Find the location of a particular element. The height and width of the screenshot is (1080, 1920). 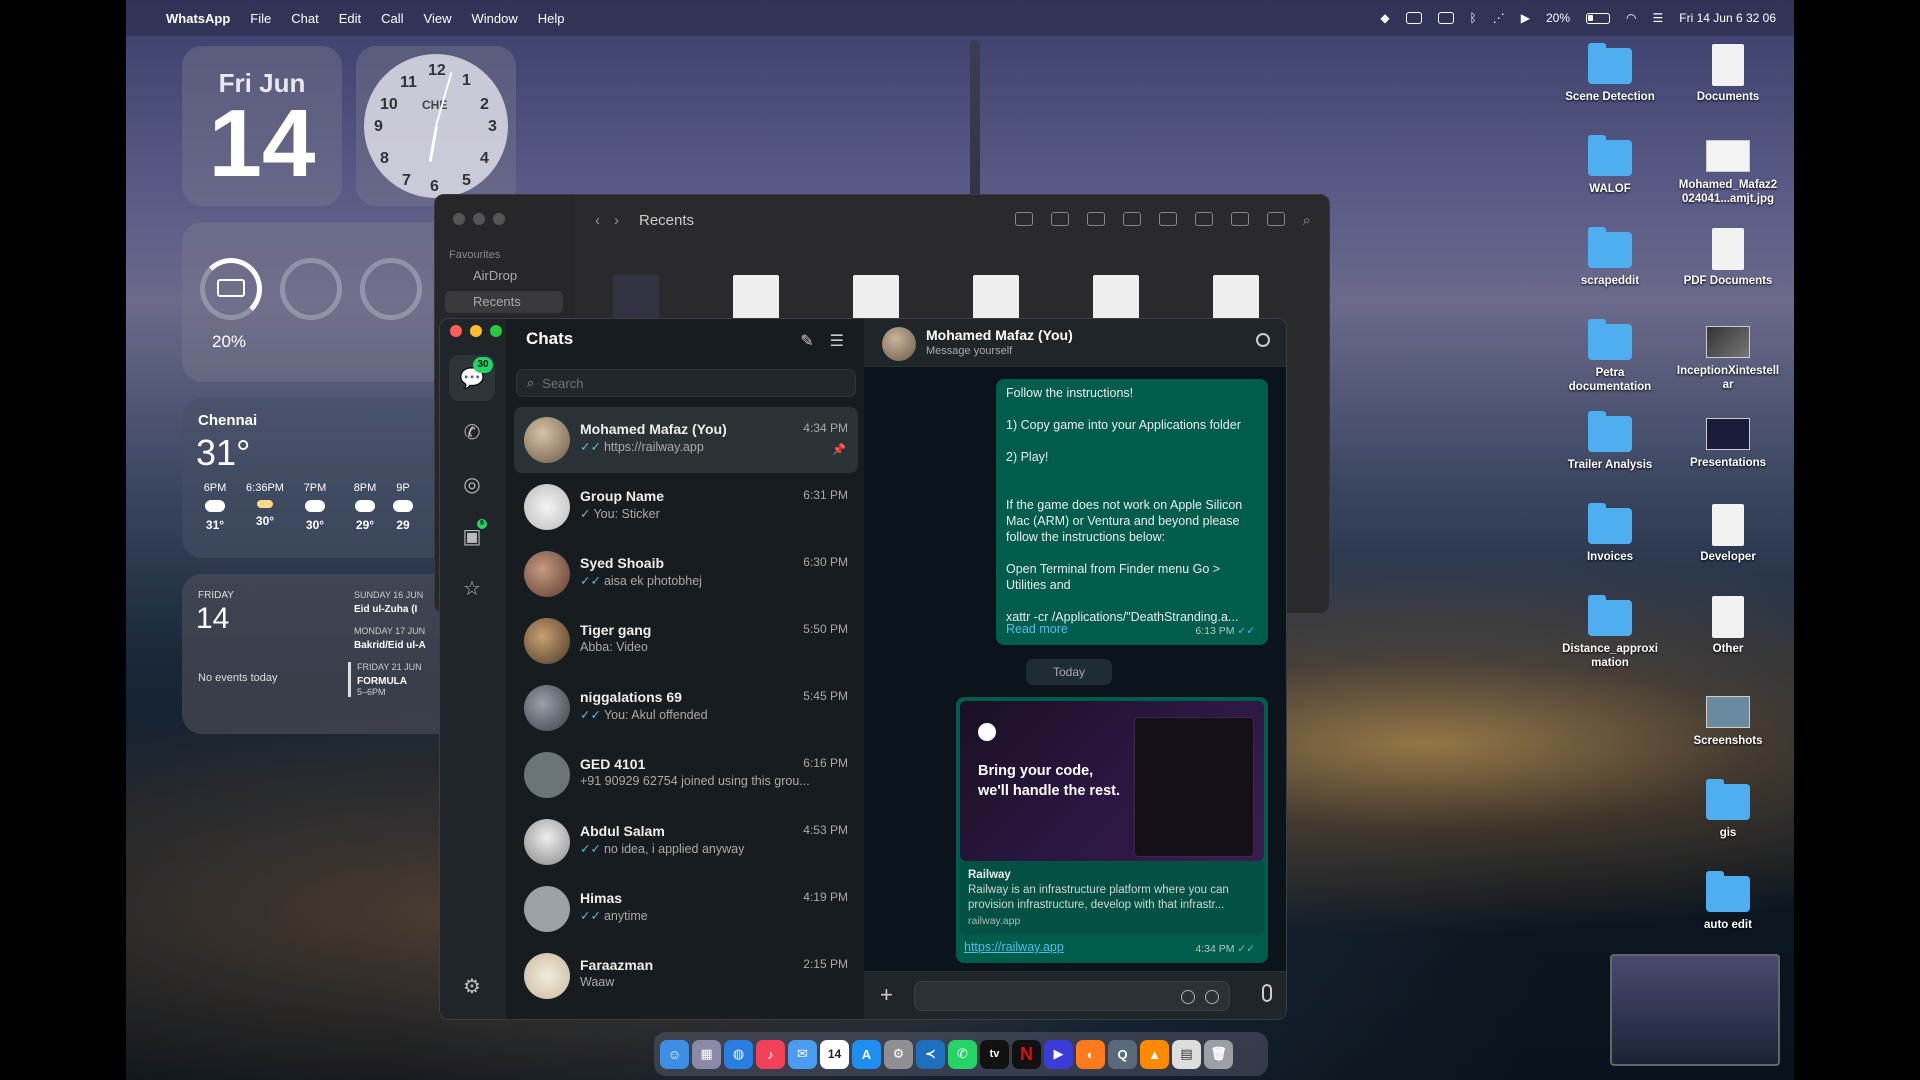

finder-minimize-button is located at coordinates (479, 219).